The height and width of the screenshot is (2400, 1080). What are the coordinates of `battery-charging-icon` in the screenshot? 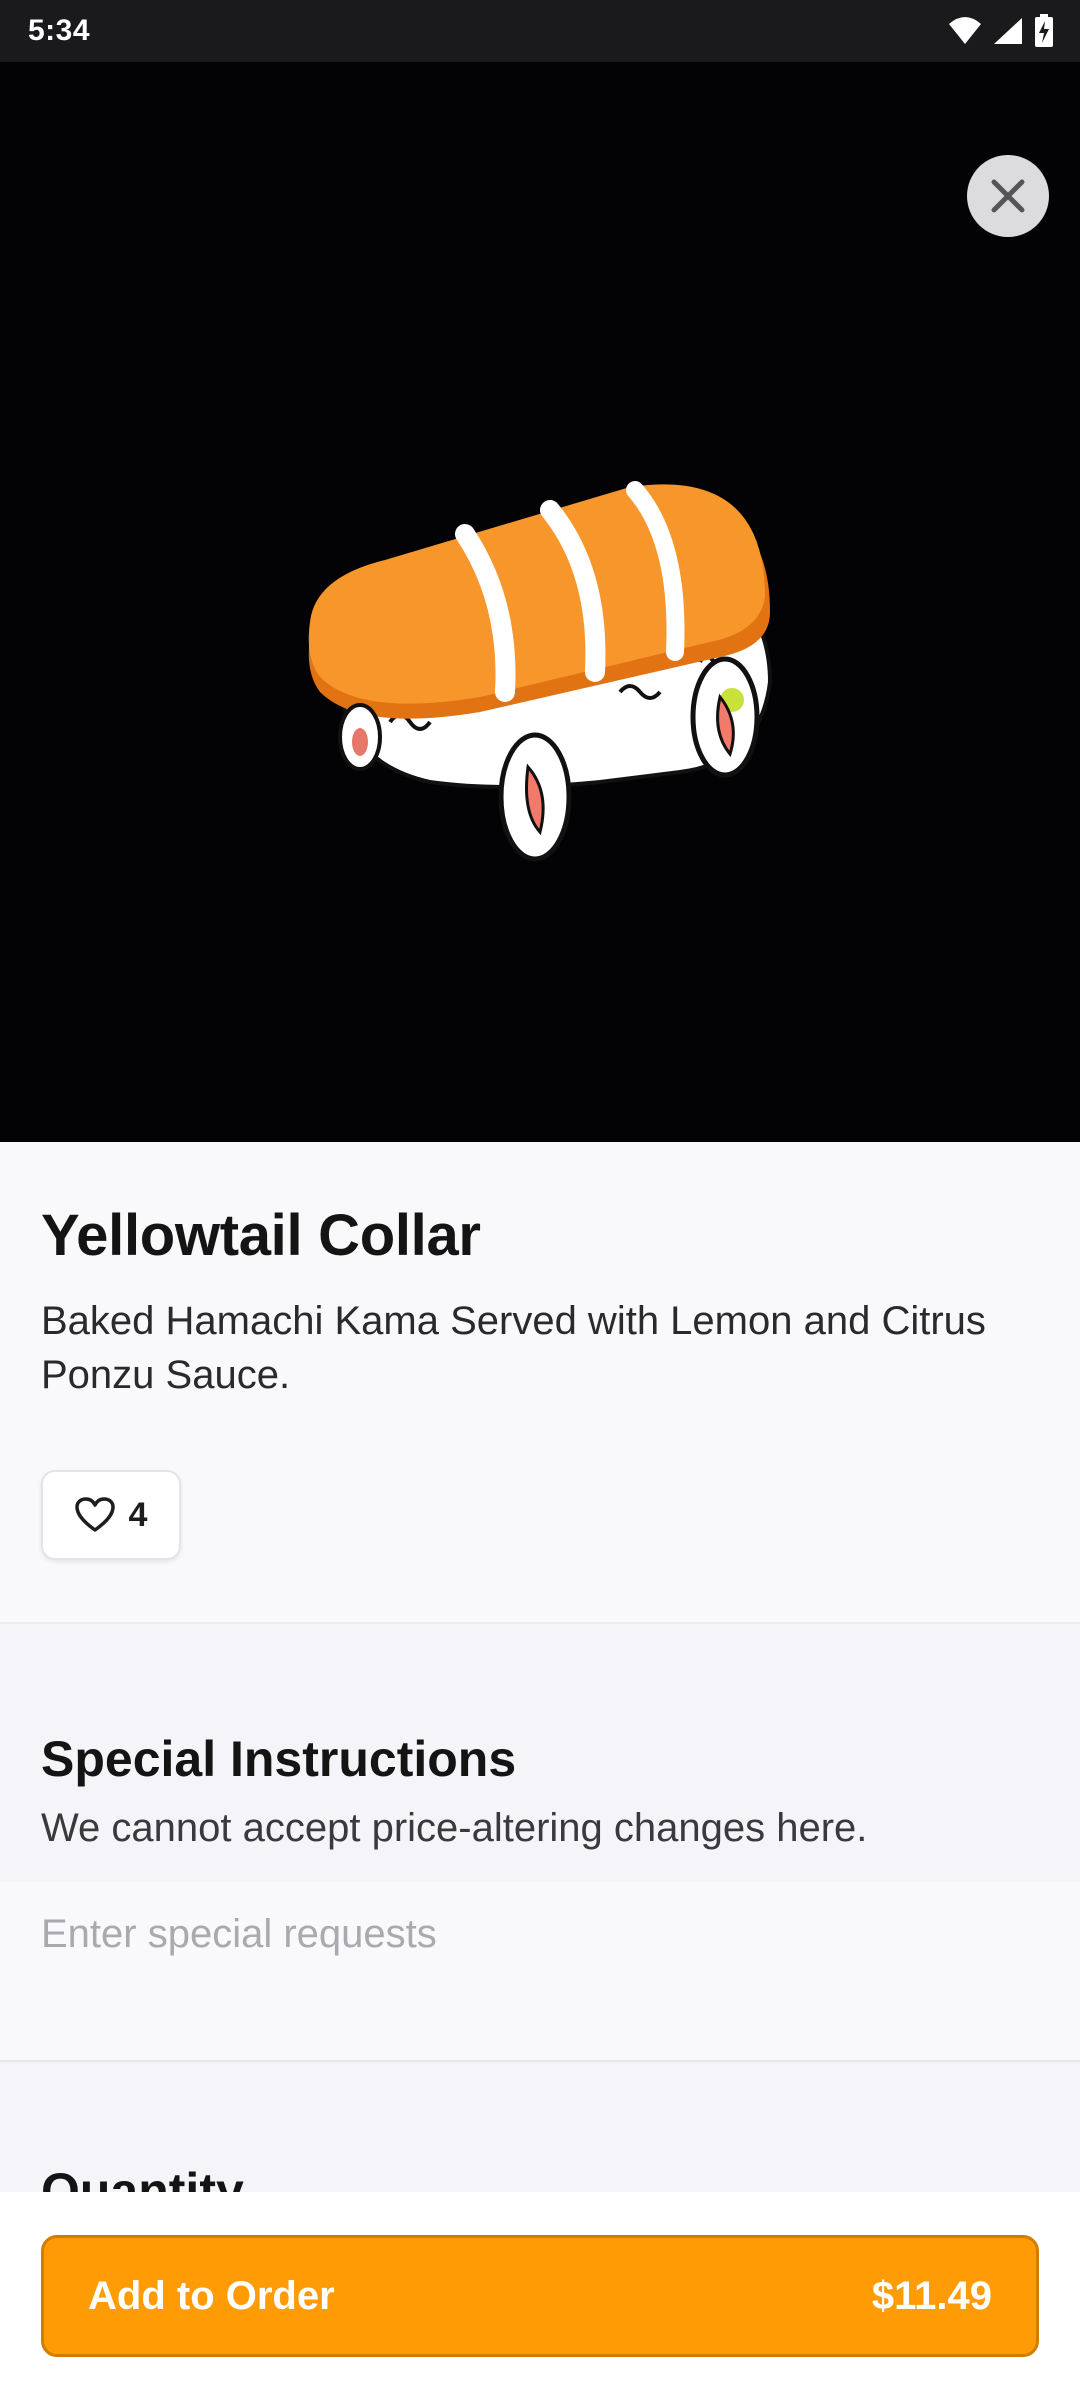 It's located at (1044, 30).